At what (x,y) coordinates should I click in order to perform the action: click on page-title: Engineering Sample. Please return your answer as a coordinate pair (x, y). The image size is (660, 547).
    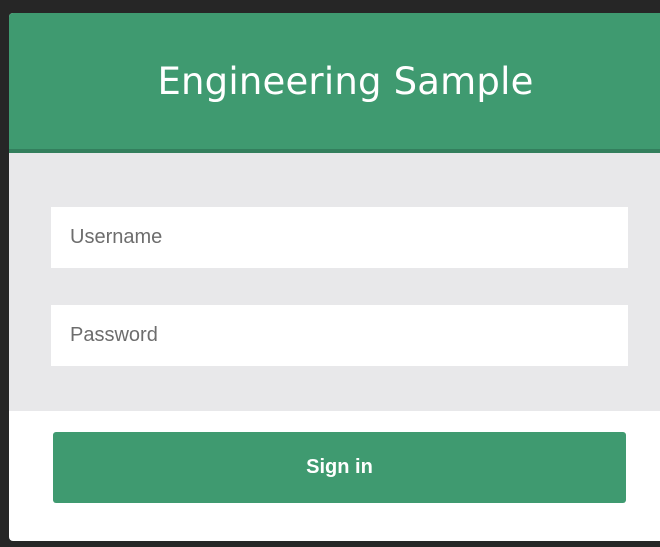
    Looking at the image, I should click on (345, 81).